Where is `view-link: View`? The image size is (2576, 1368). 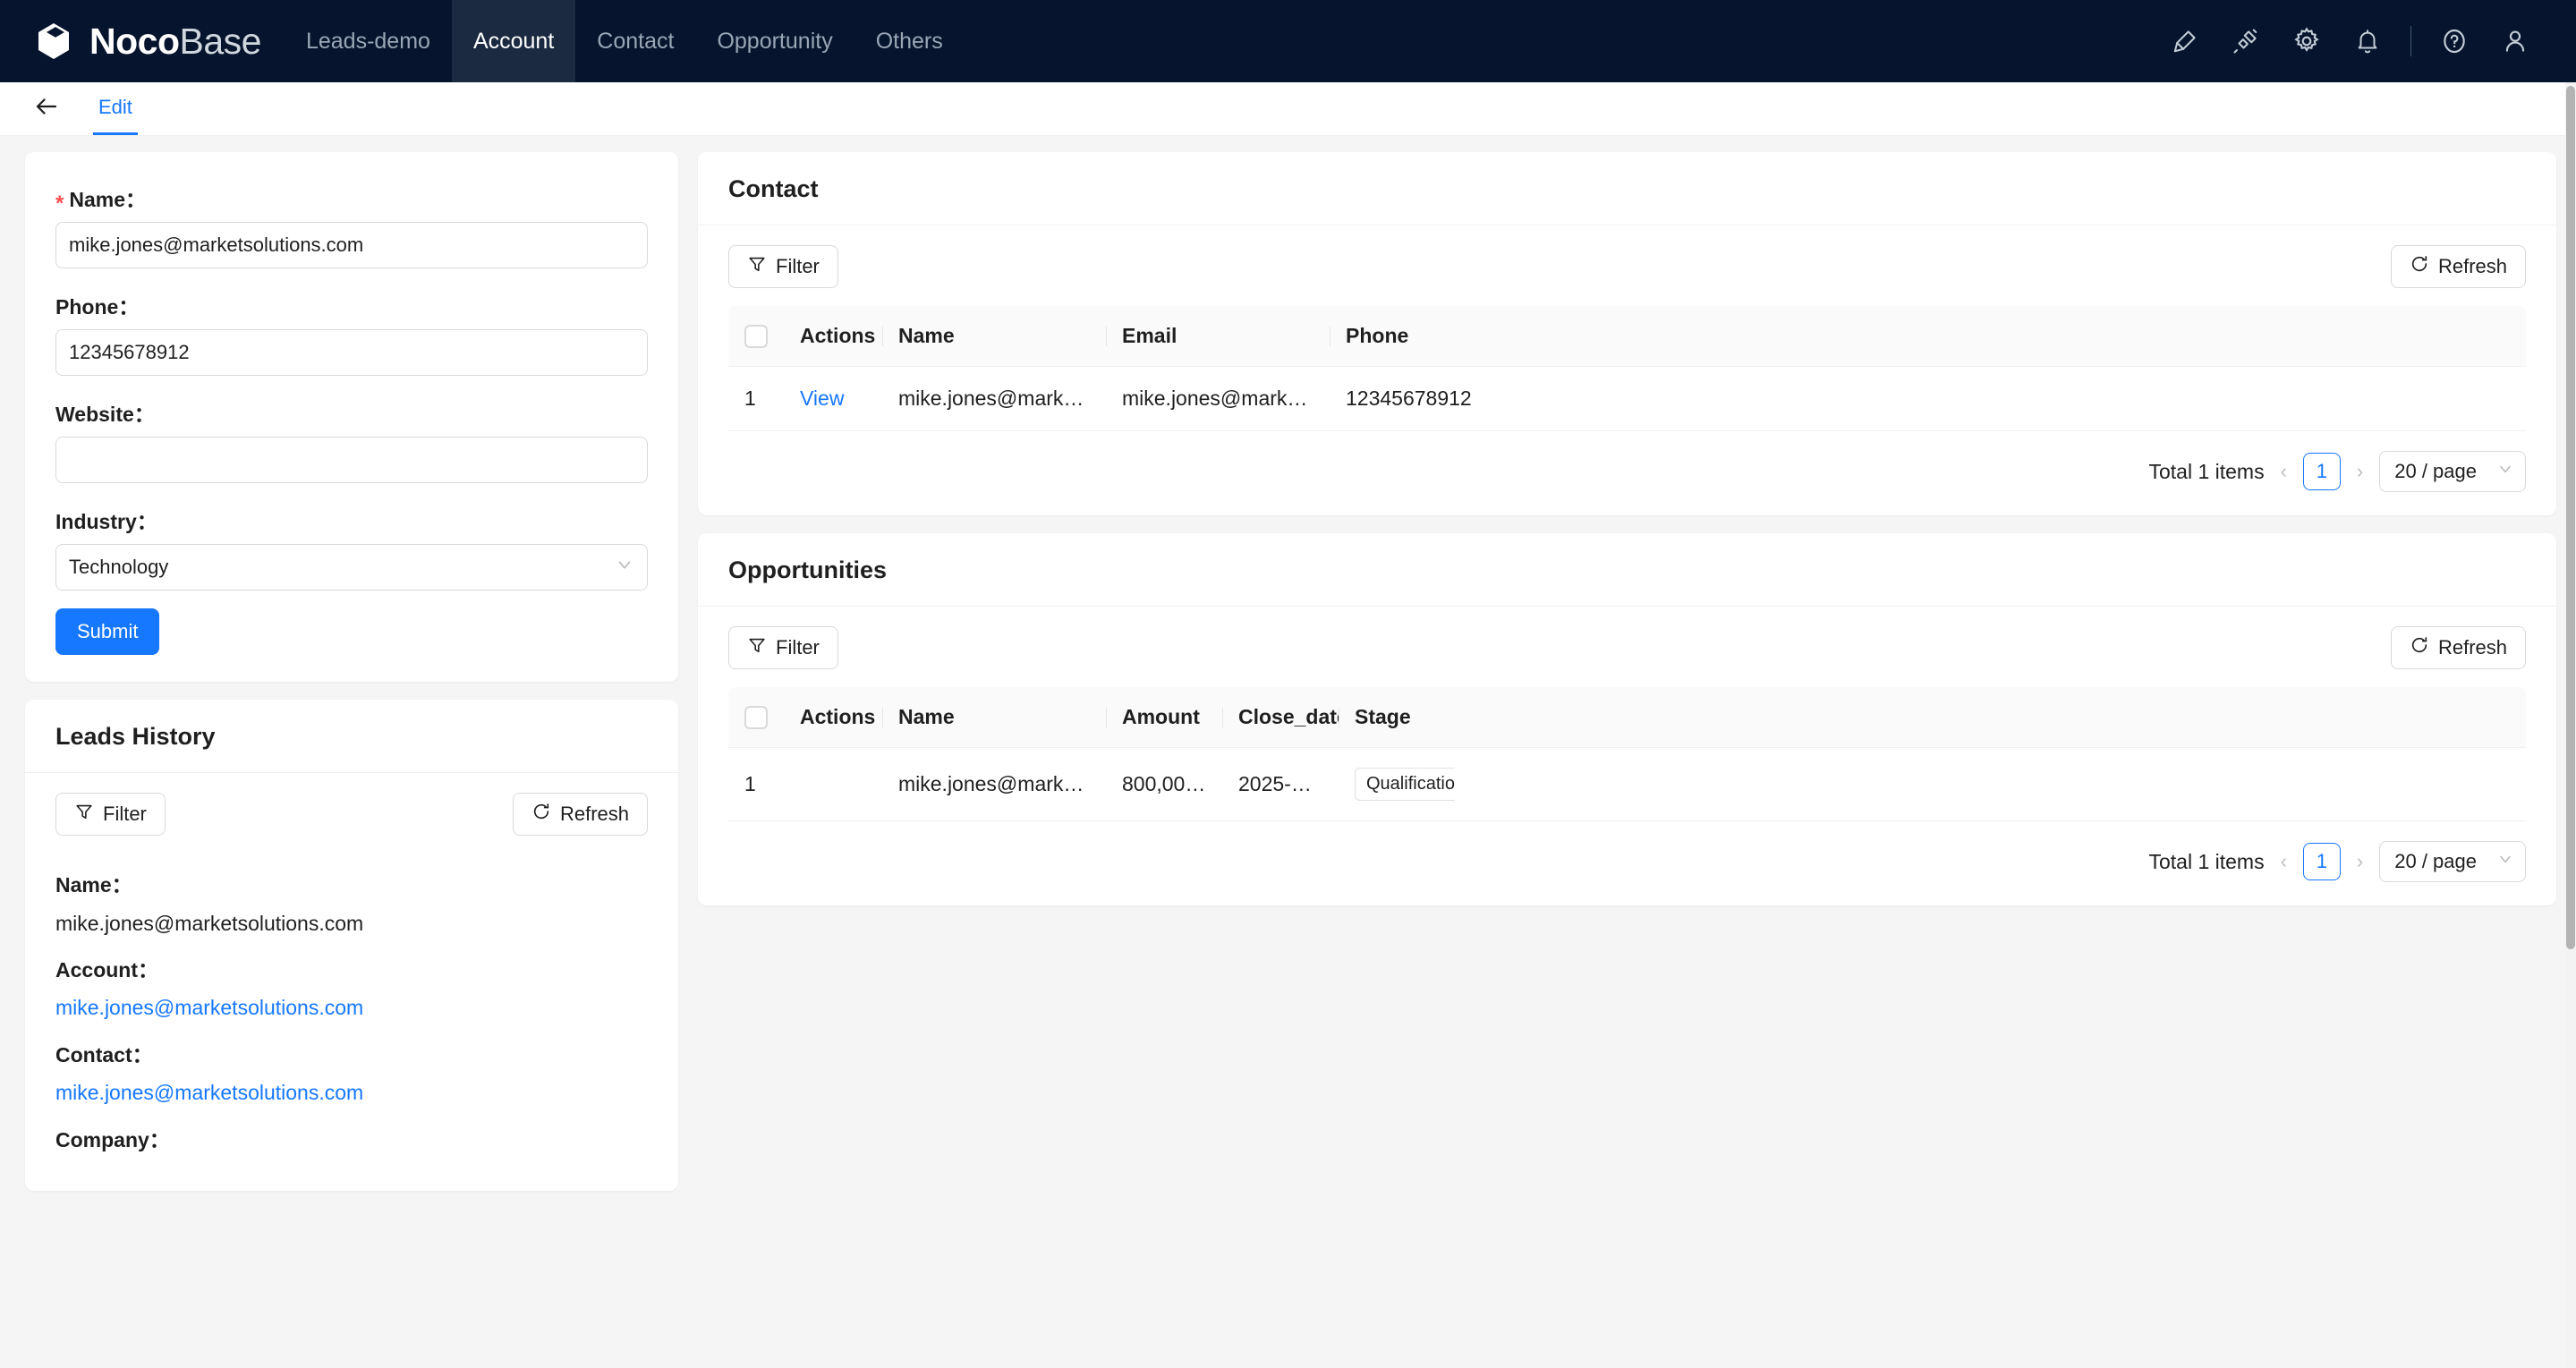 view-link: View is located at coordinates (822, 398).